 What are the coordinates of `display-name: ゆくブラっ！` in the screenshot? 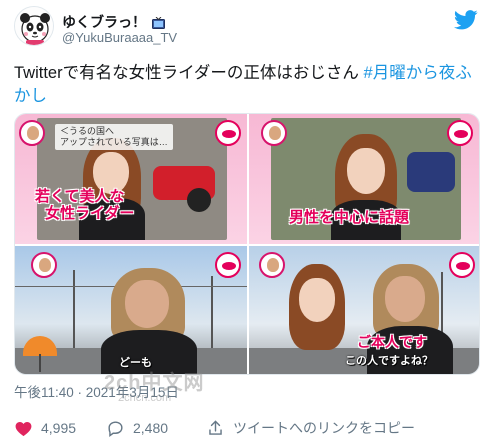 It's located at (113, 22).